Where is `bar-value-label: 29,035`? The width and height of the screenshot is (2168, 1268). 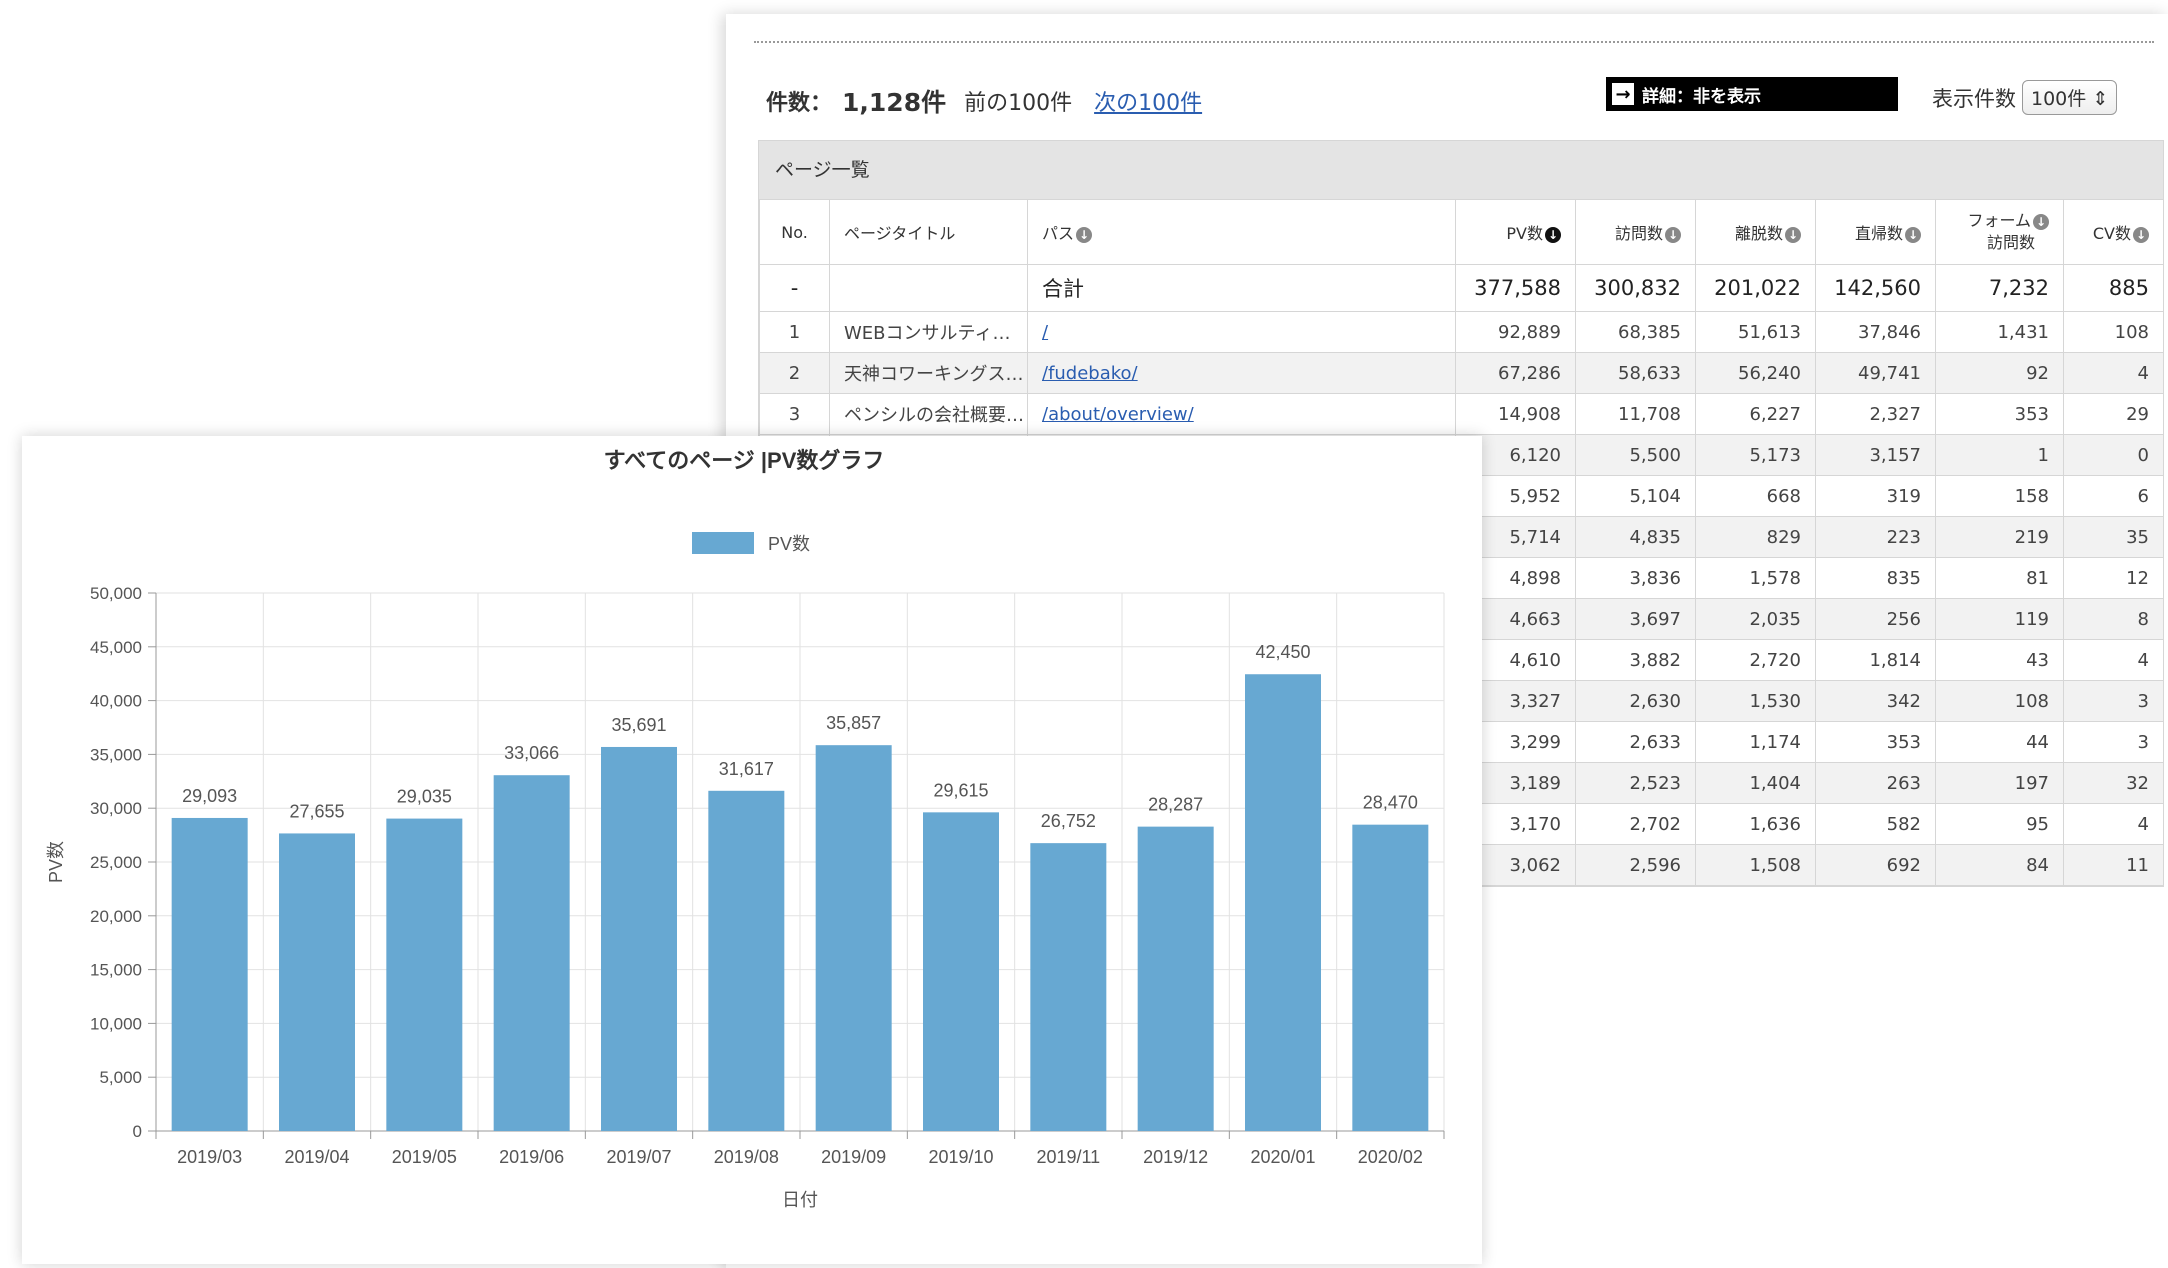
bar-value-label: 29,035 is located at coordinates (424, 797).